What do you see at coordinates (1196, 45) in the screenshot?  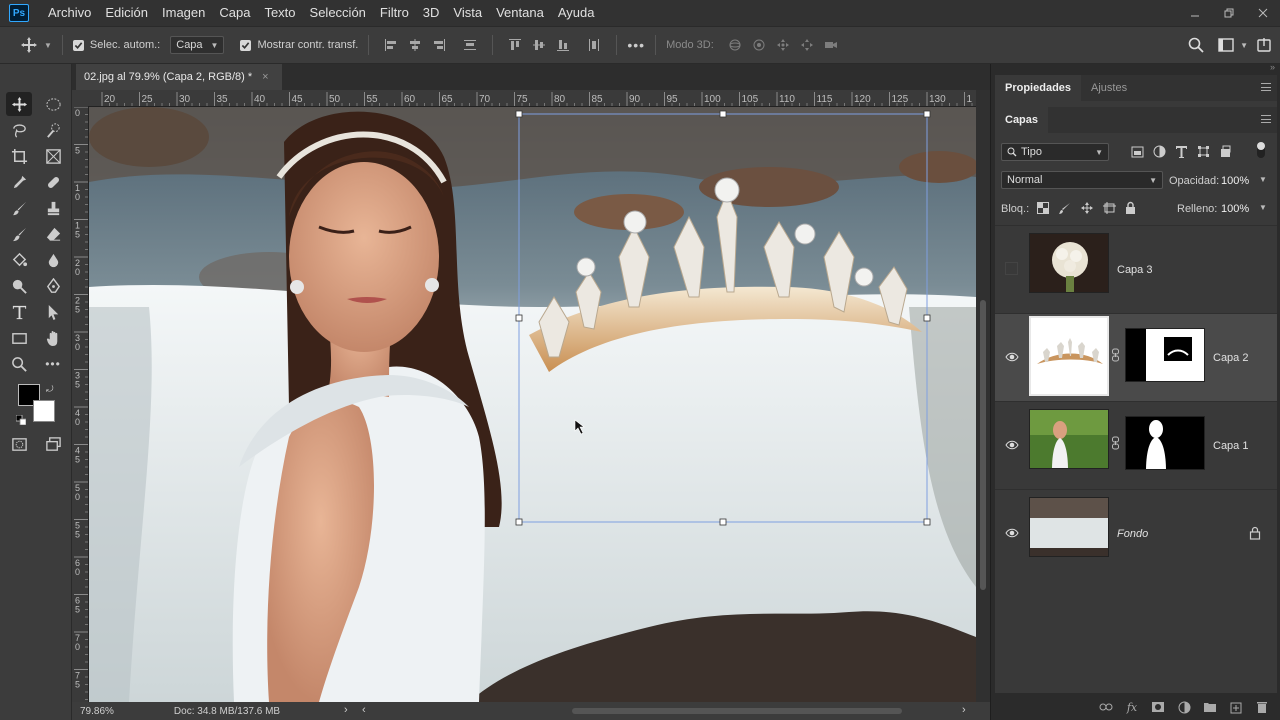 I see `search-icon` at bounding box center [1196, 45].